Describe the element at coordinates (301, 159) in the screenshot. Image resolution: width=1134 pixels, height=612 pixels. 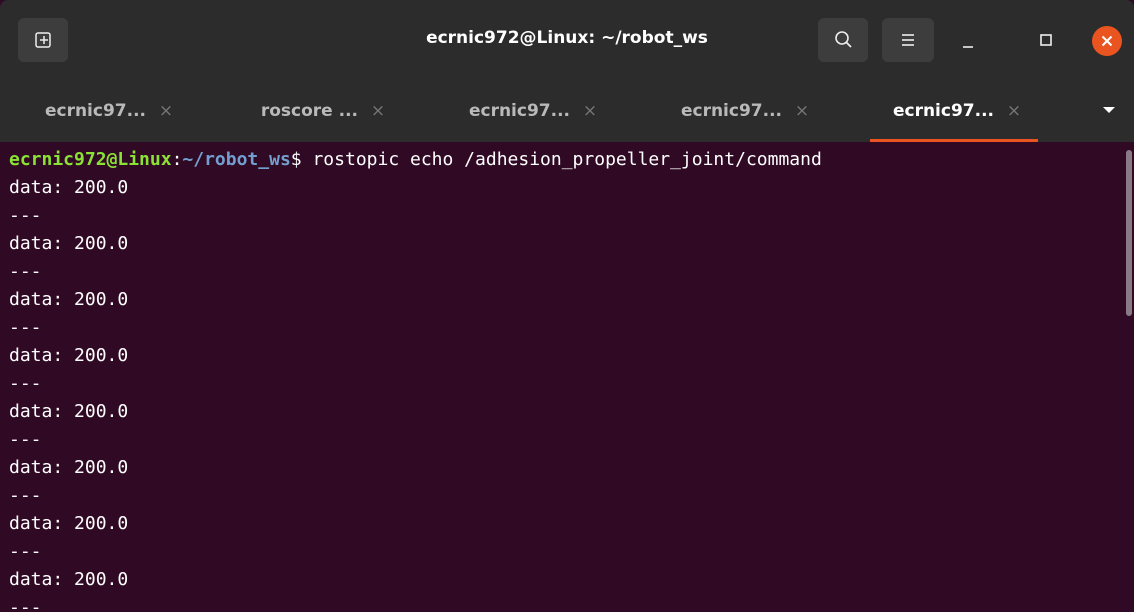
I see `prompt-symbol: $` at that location.